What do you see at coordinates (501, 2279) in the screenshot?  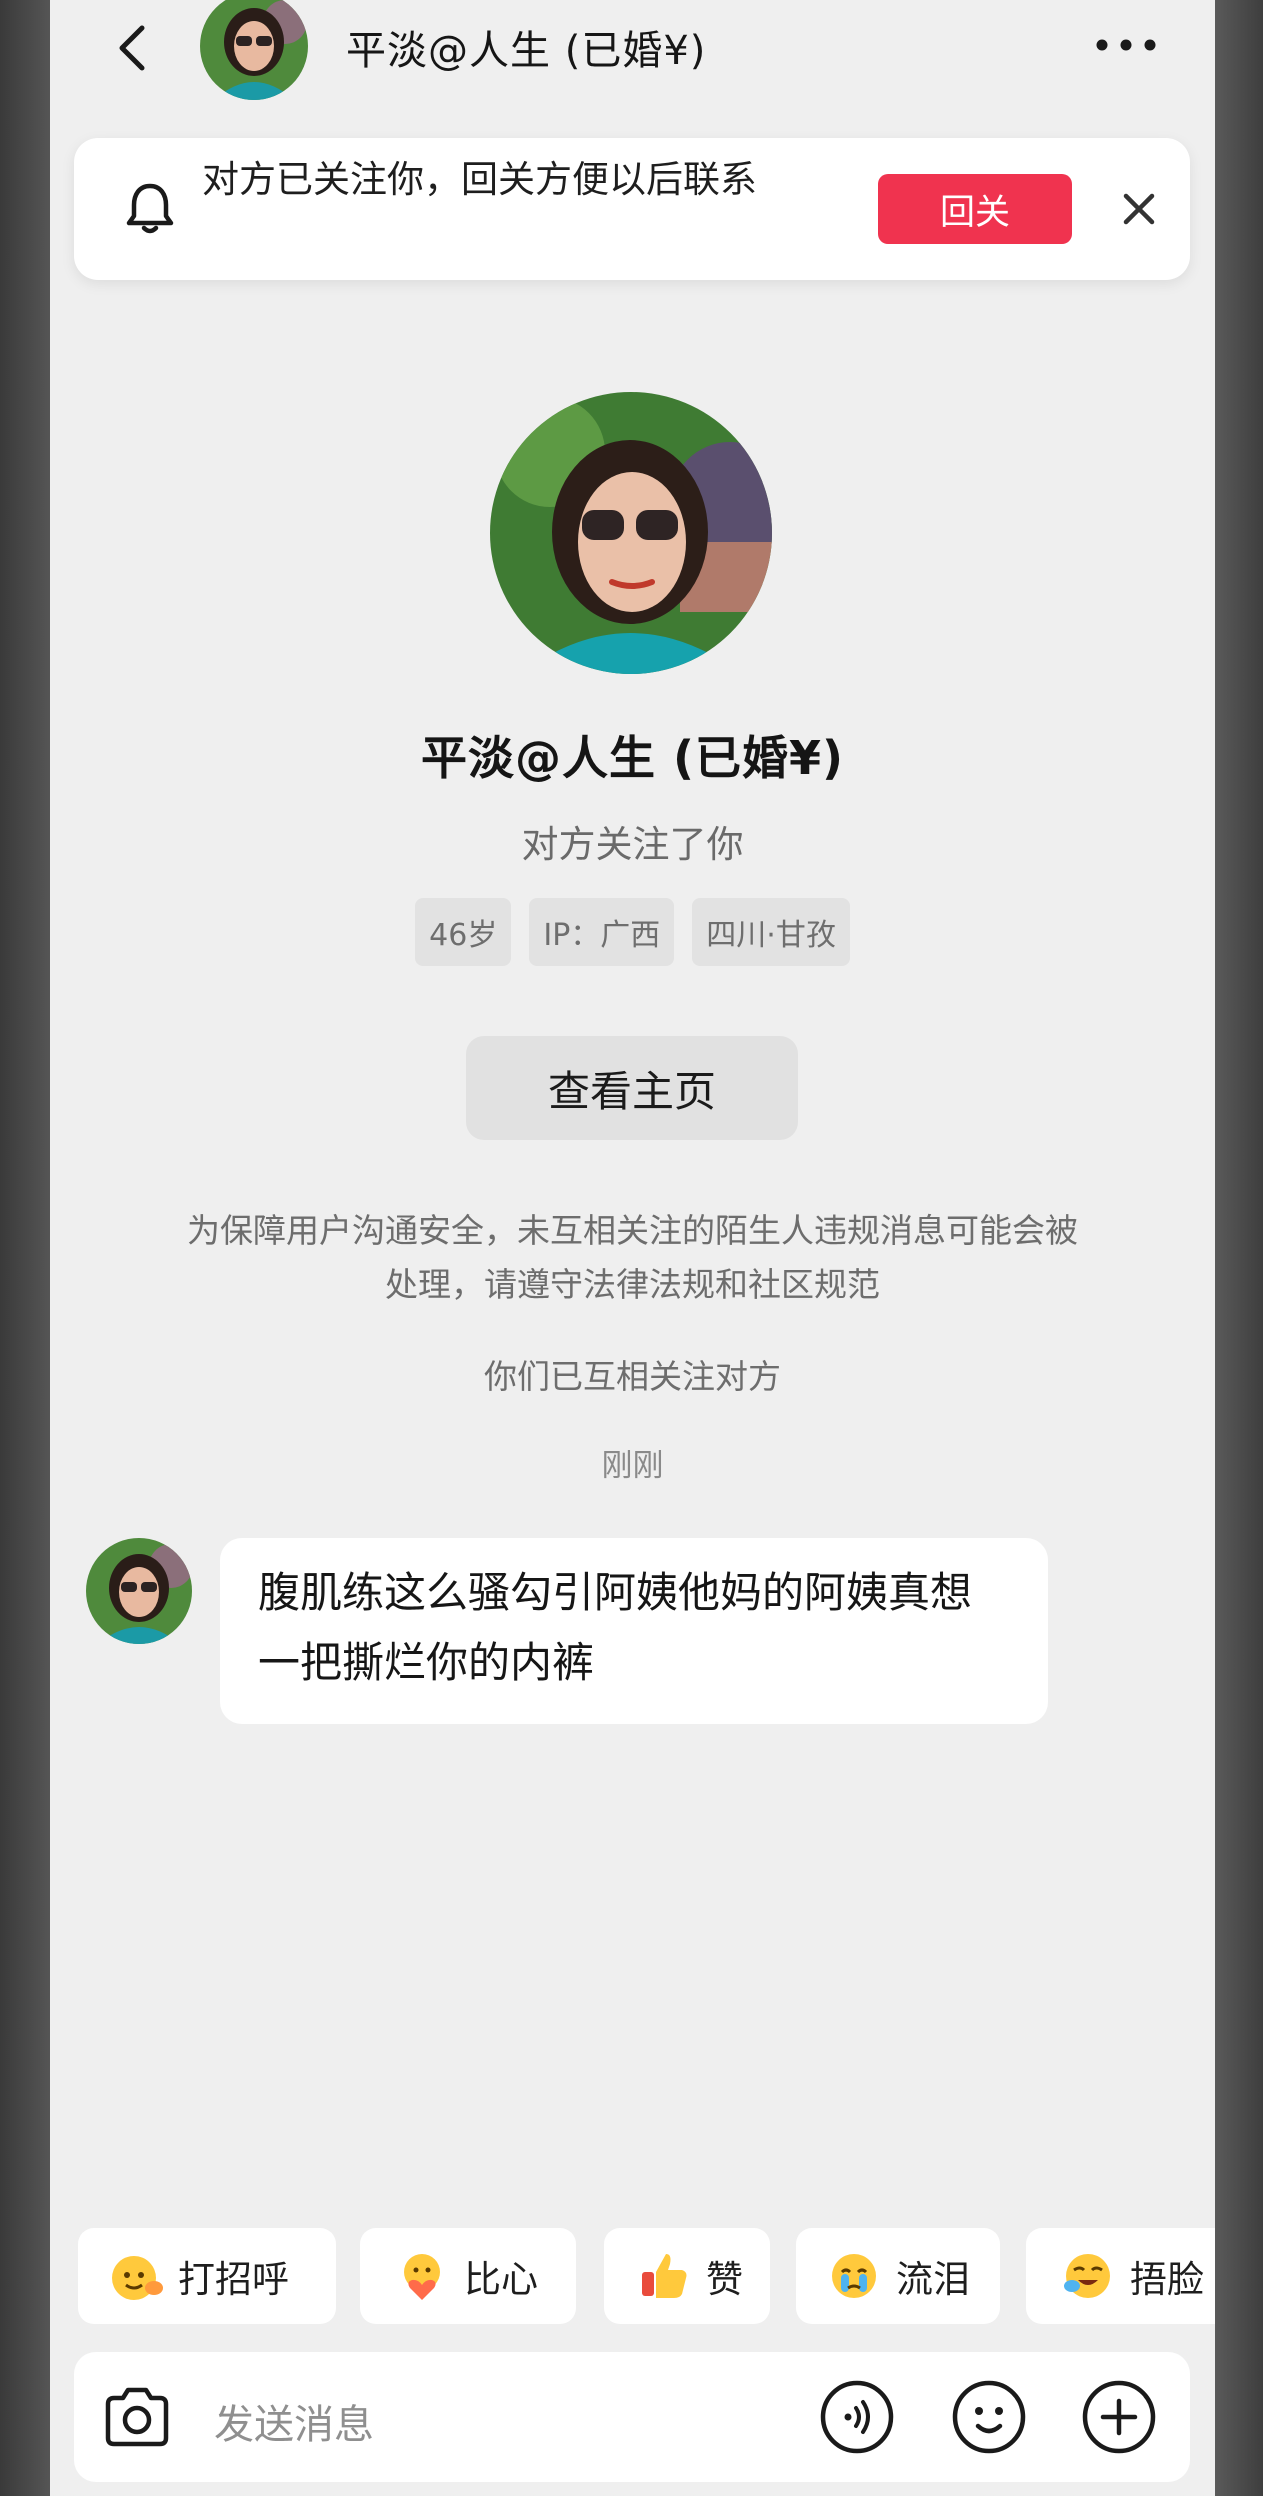 I see `quick-reply-label: 比心` at bounding box center [501, 2279].